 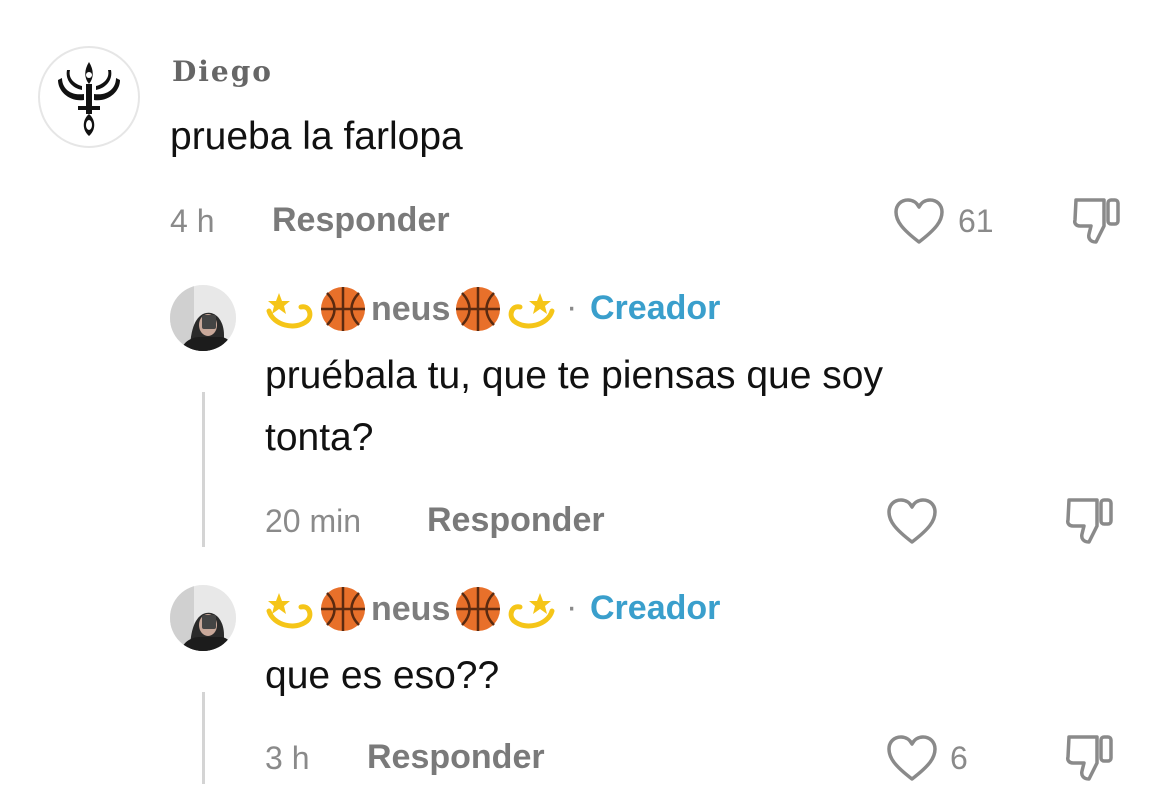 What do you see at coordinates (287, 758) in the screenshot?
I see `reply-time: 3 h` at bounding box center [287, 758].